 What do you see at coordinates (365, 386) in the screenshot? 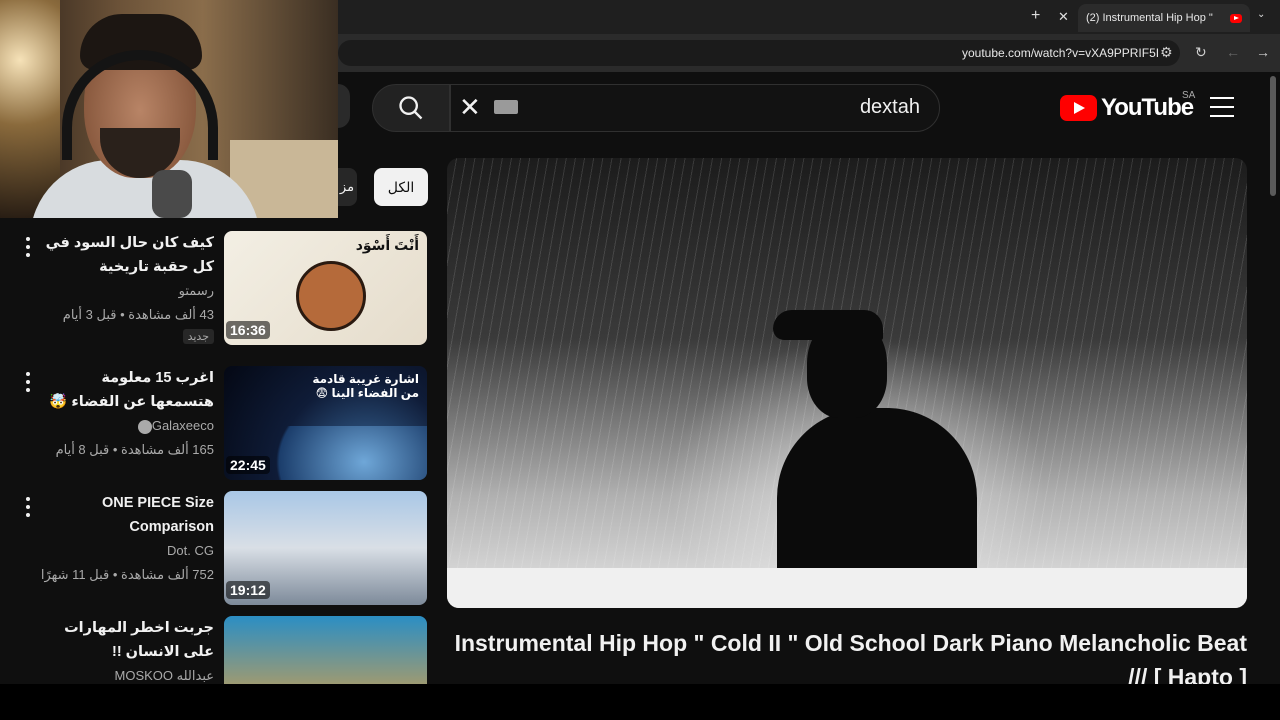
I see `thumbnail-text: اشارة غريبة قادمة من الفضاء الينا 😨` at bounding box center [365, 386].